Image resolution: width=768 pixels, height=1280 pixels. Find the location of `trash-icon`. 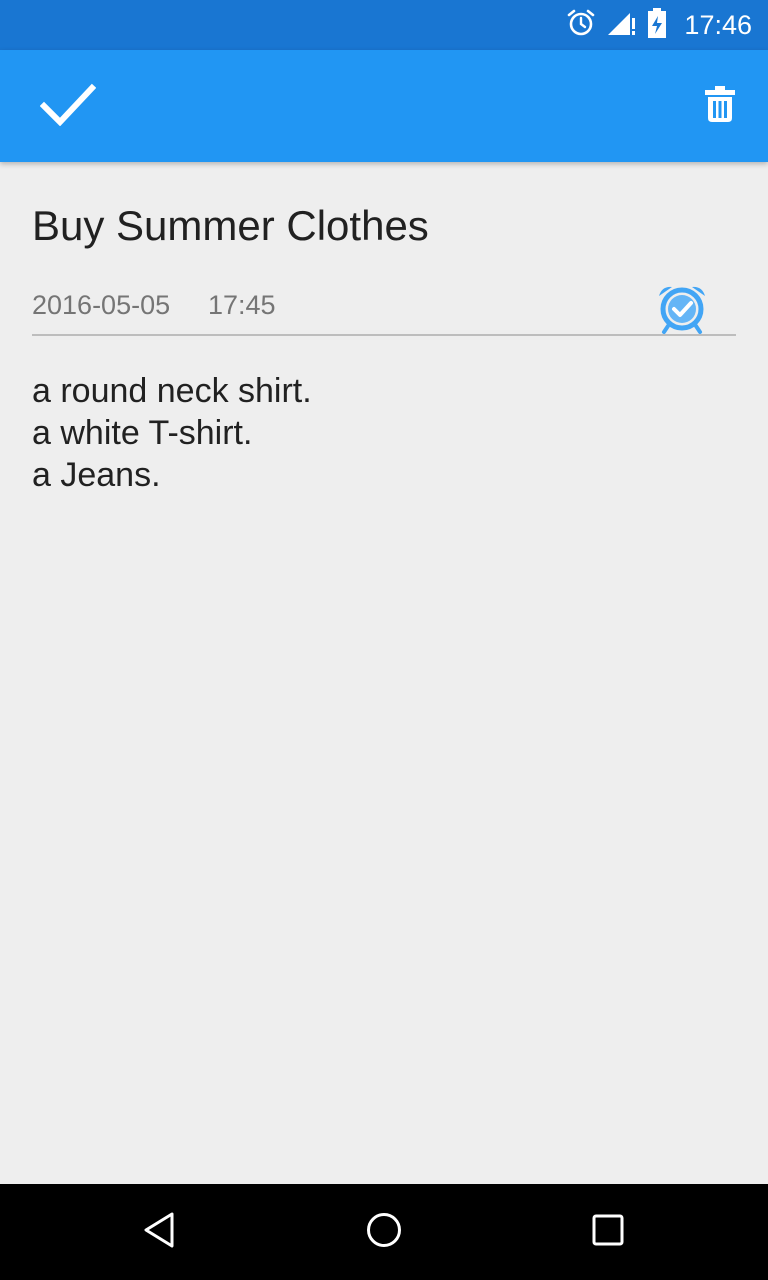

trash-icon is located at coordinates (720, 106).